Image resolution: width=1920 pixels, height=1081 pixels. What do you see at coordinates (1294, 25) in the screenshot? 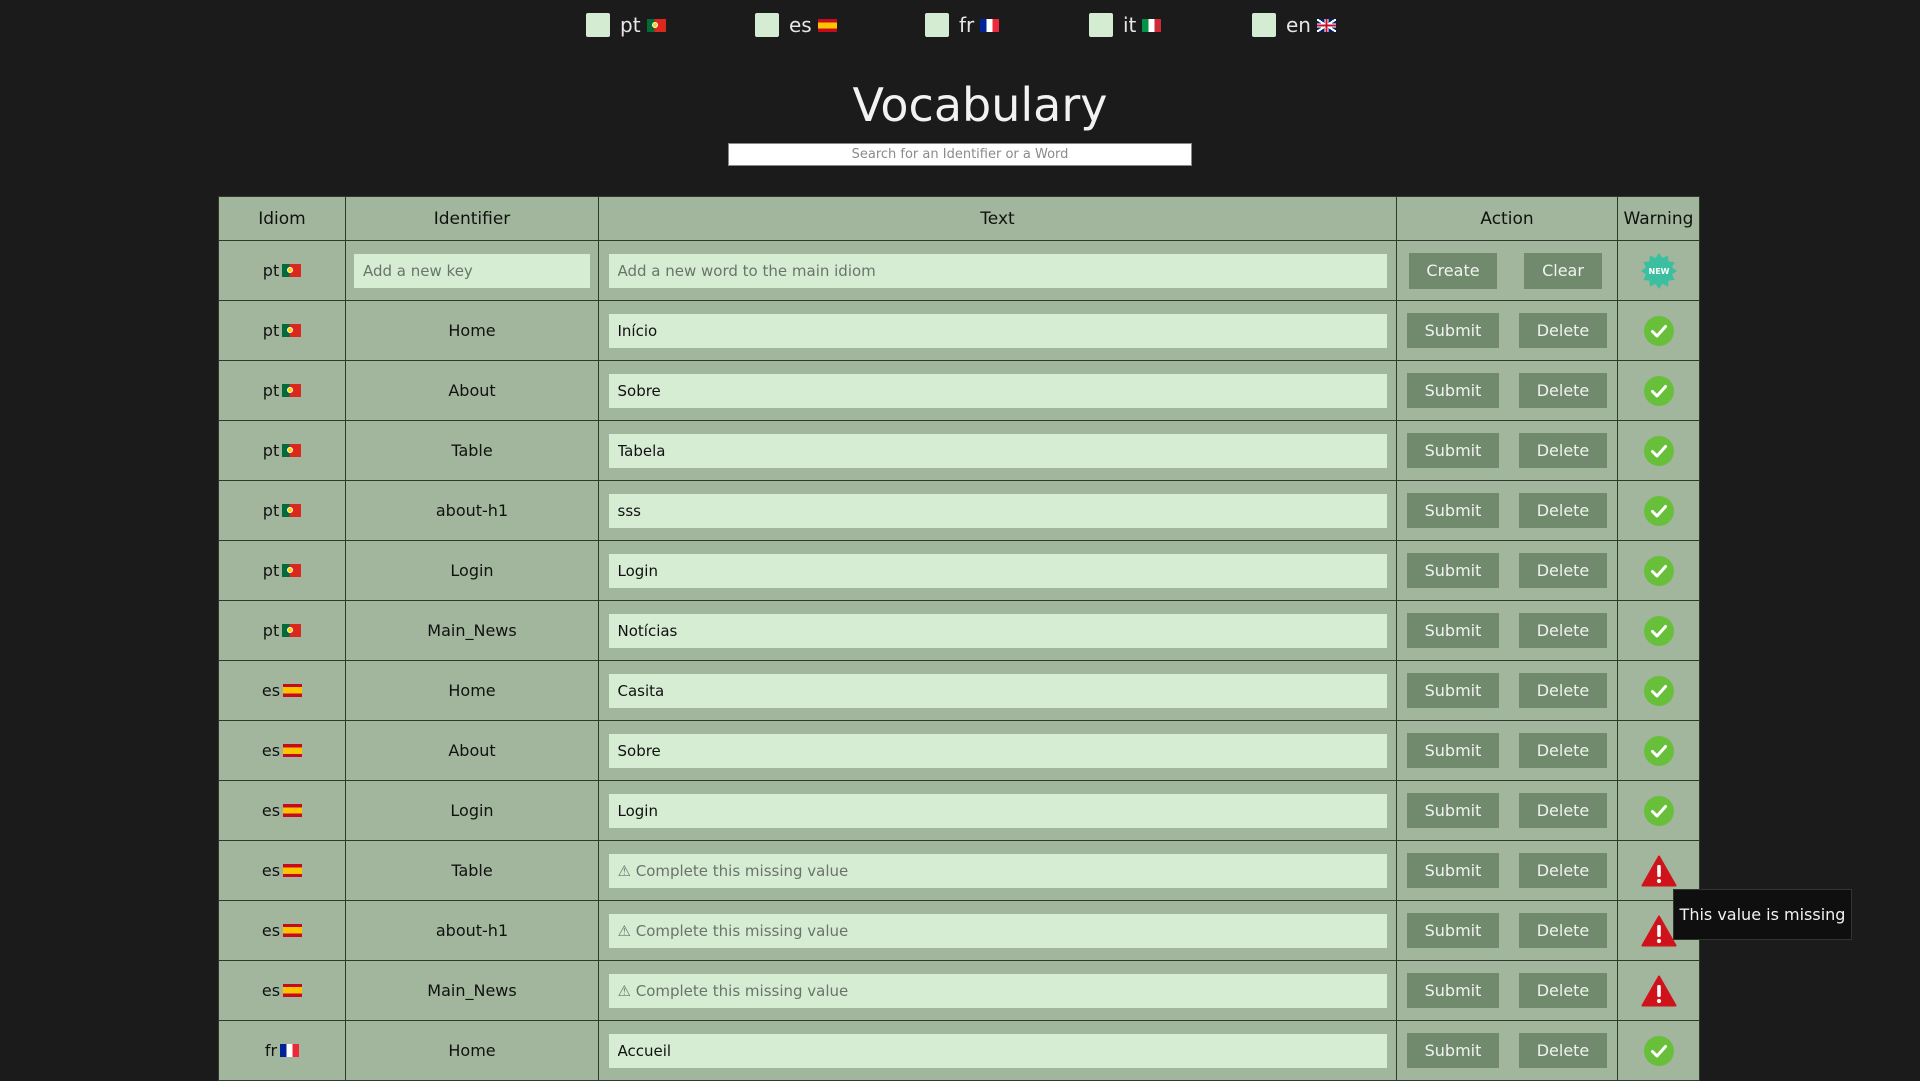
I see `language-toggle-en: en` at bounding box center [1294, 25].